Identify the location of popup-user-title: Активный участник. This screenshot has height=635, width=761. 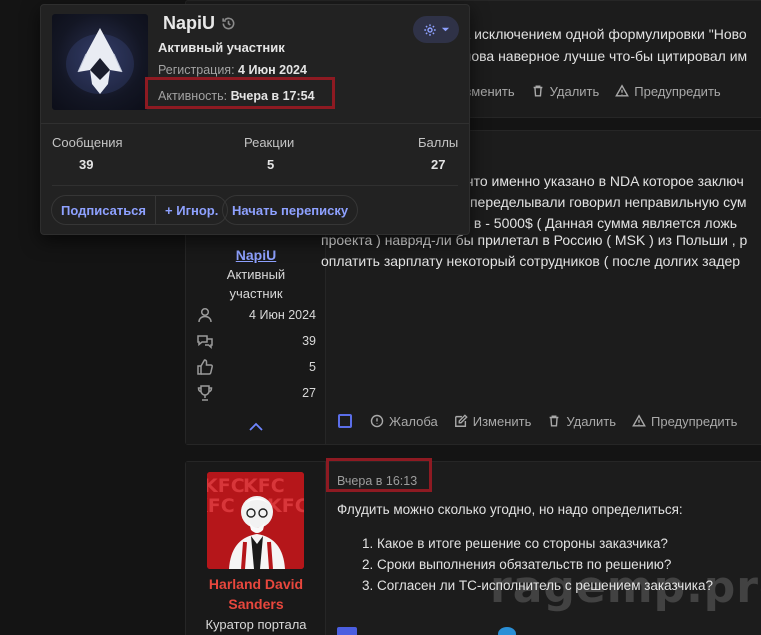
(221, 47).